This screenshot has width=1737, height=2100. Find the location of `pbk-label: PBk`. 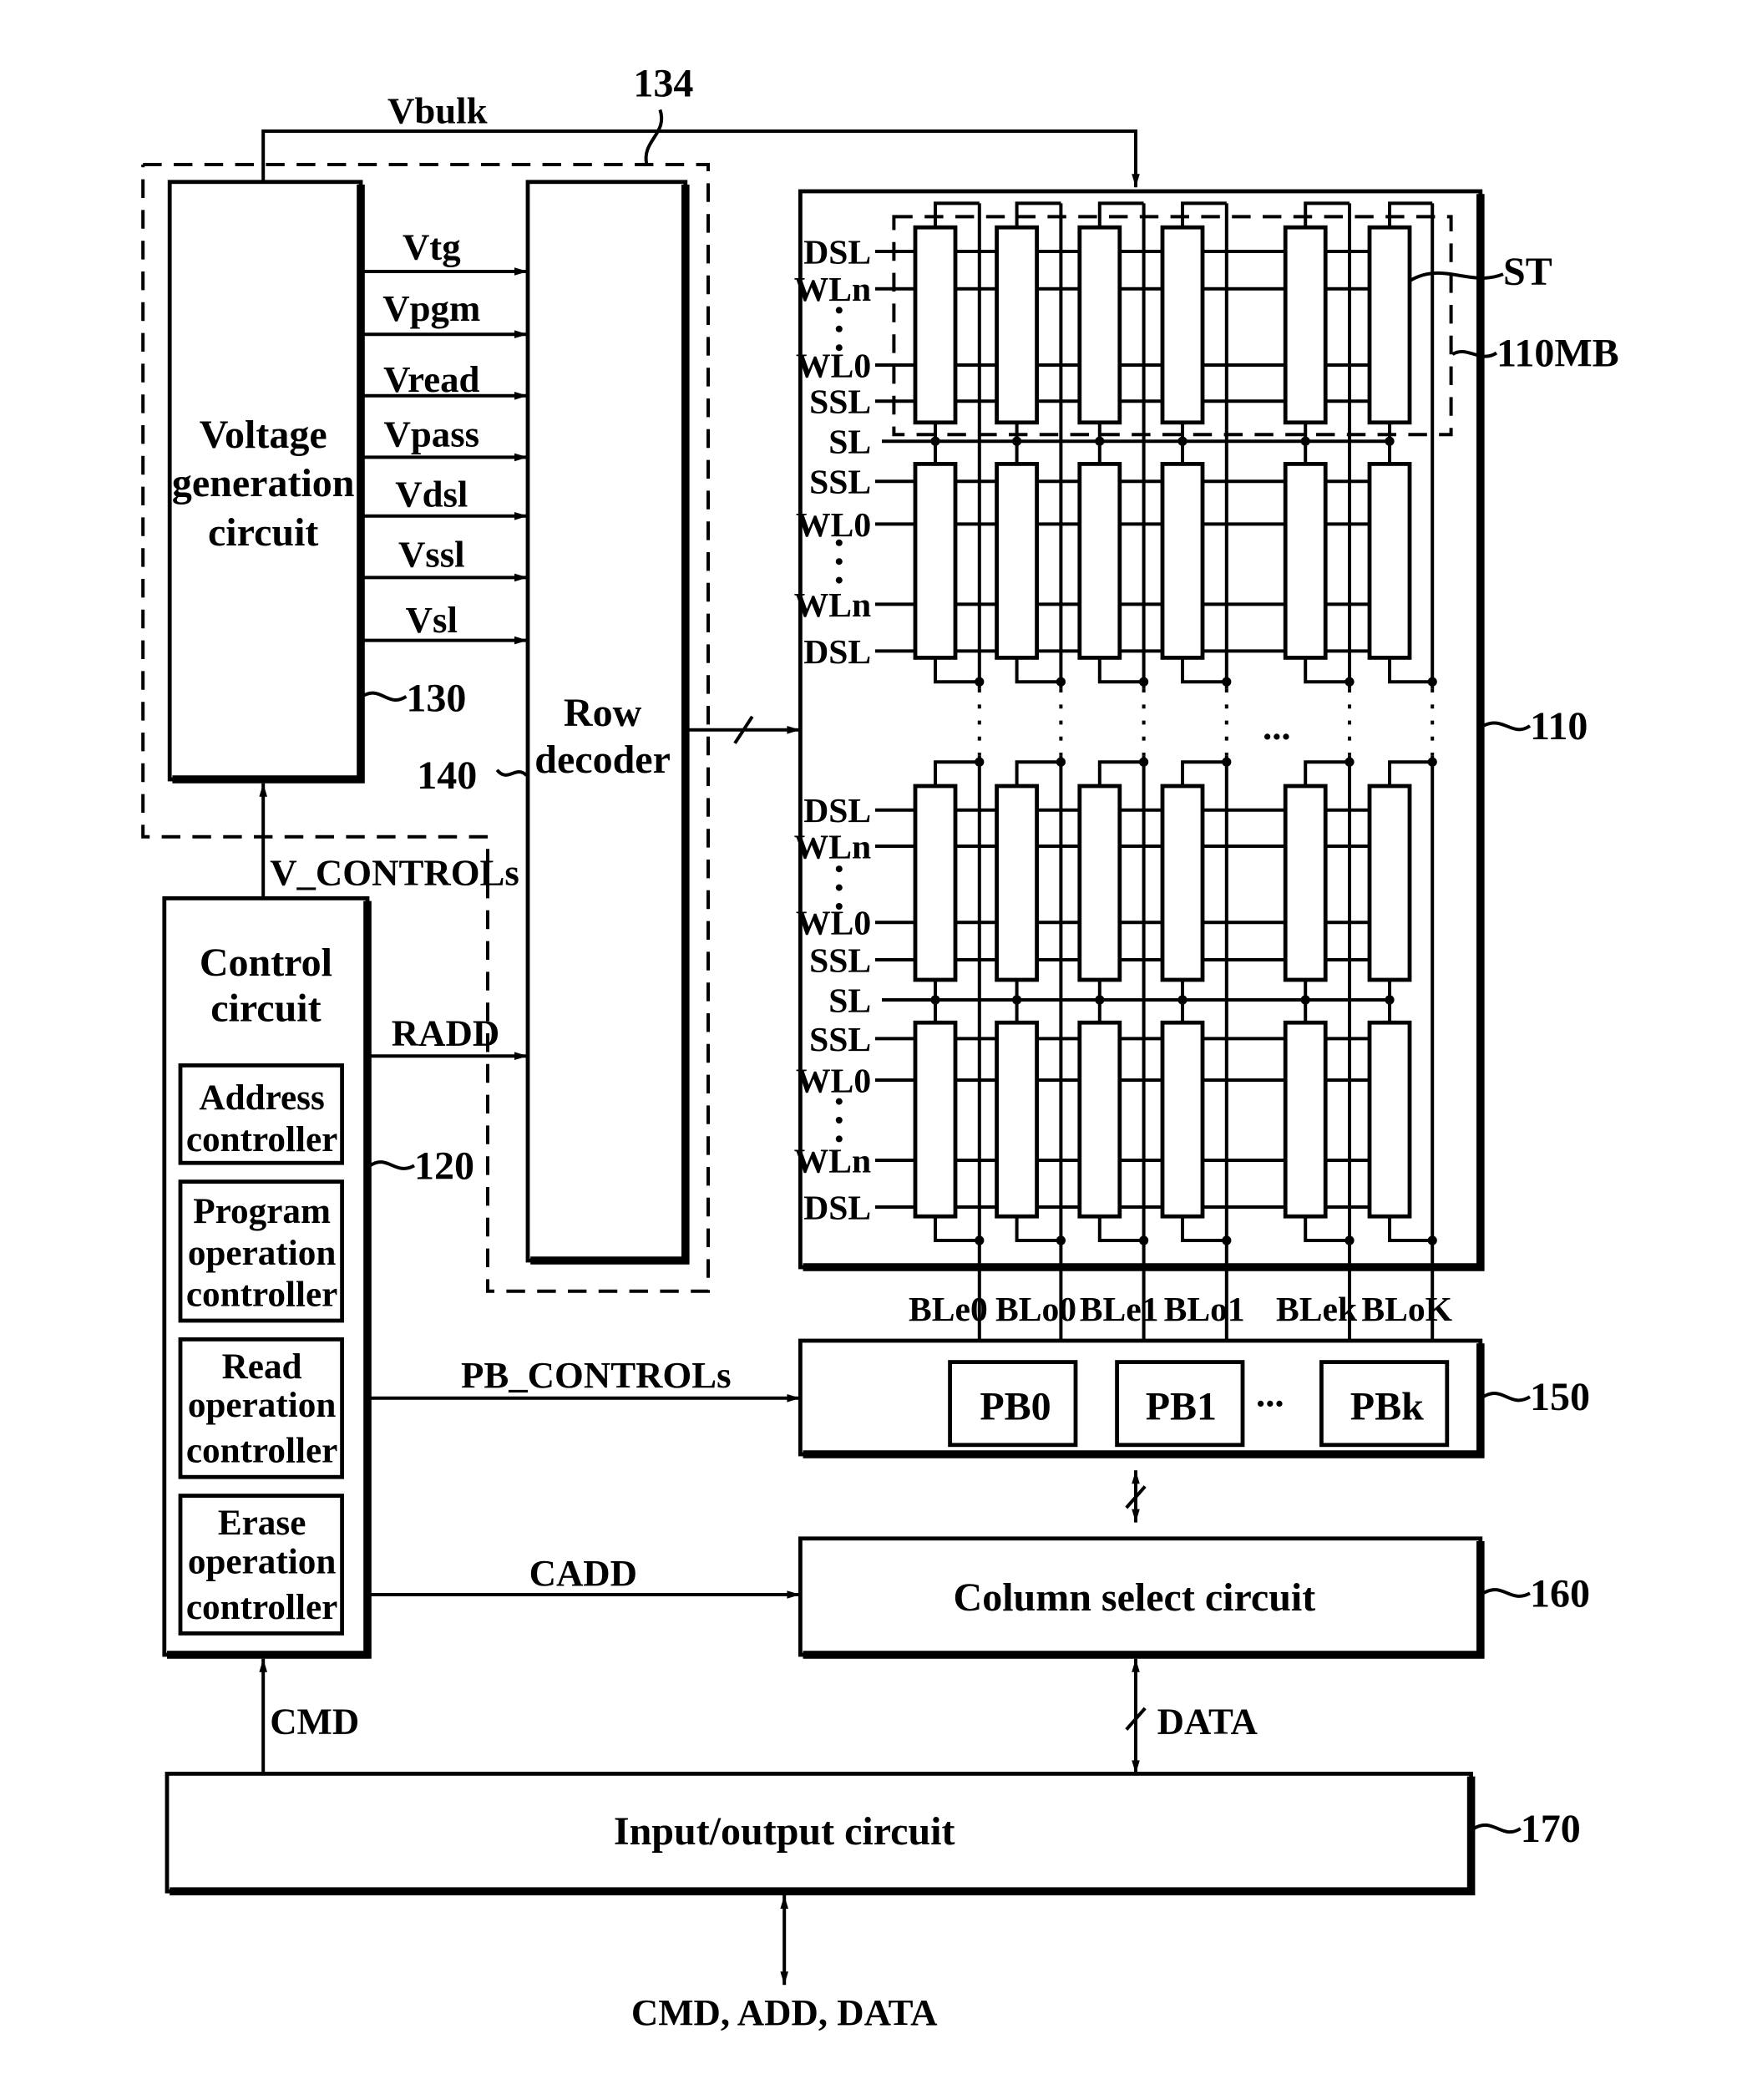

pbk-label: PBk is located at coordinates (1387, 1406).